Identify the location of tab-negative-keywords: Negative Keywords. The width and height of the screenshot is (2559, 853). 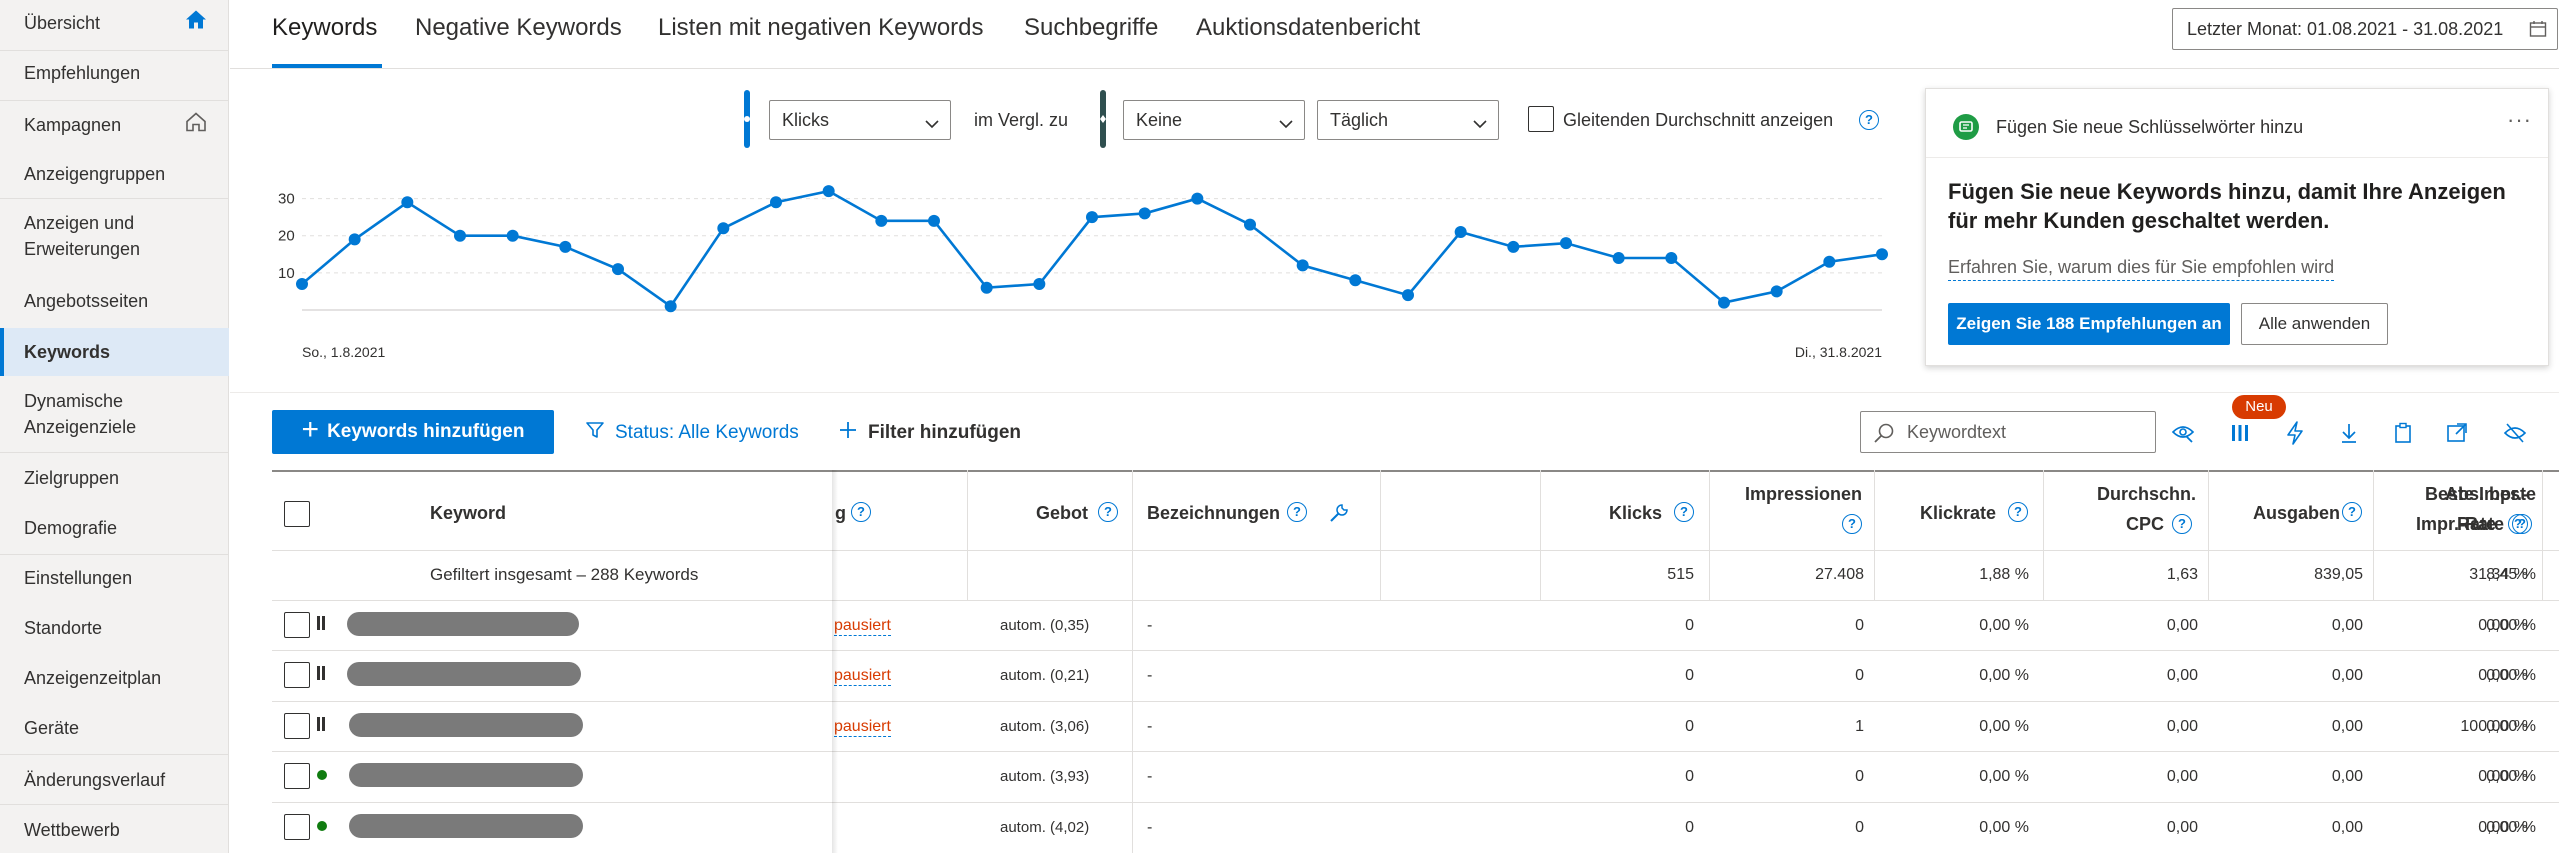
(518, 28).